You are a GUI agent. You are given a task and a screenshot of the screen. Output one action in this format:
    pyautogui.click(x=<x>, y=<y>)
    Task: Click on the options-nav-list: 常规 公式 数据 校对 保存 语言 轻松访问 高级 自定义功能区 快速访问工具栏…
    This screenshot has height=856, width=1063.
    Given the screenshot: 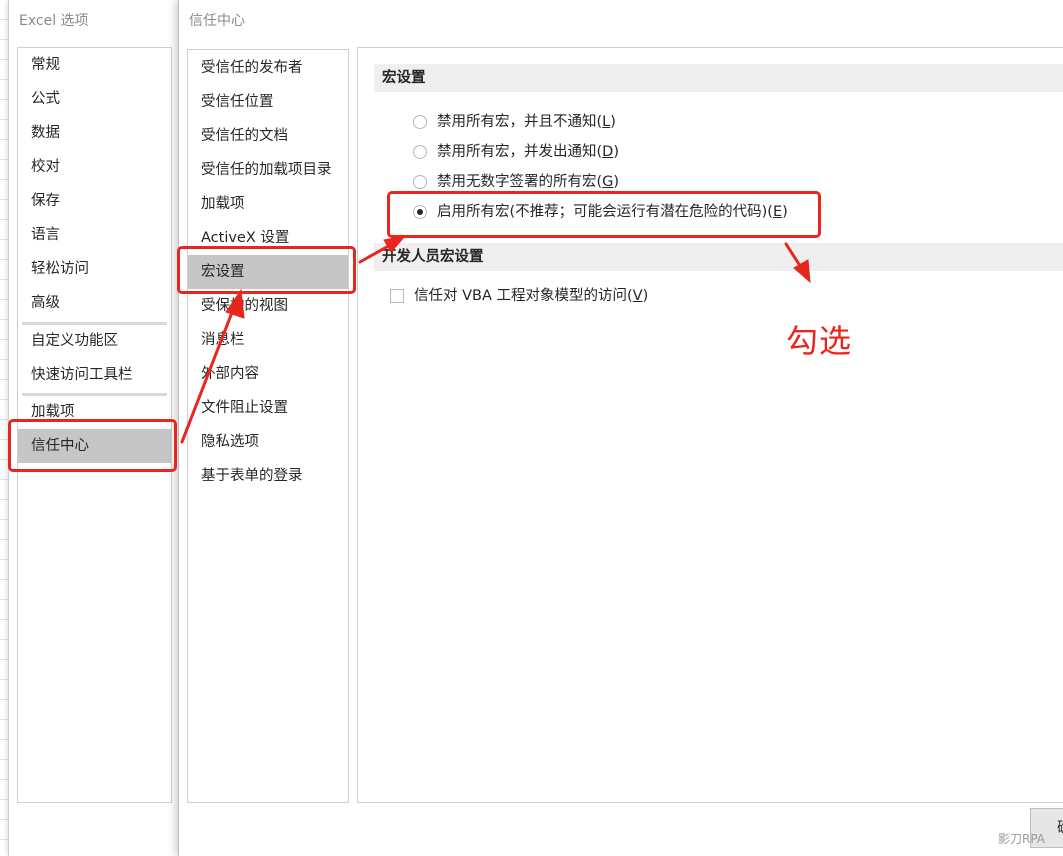 What is the action you would take?
    pyautogui.click(x=94, y=425)
    